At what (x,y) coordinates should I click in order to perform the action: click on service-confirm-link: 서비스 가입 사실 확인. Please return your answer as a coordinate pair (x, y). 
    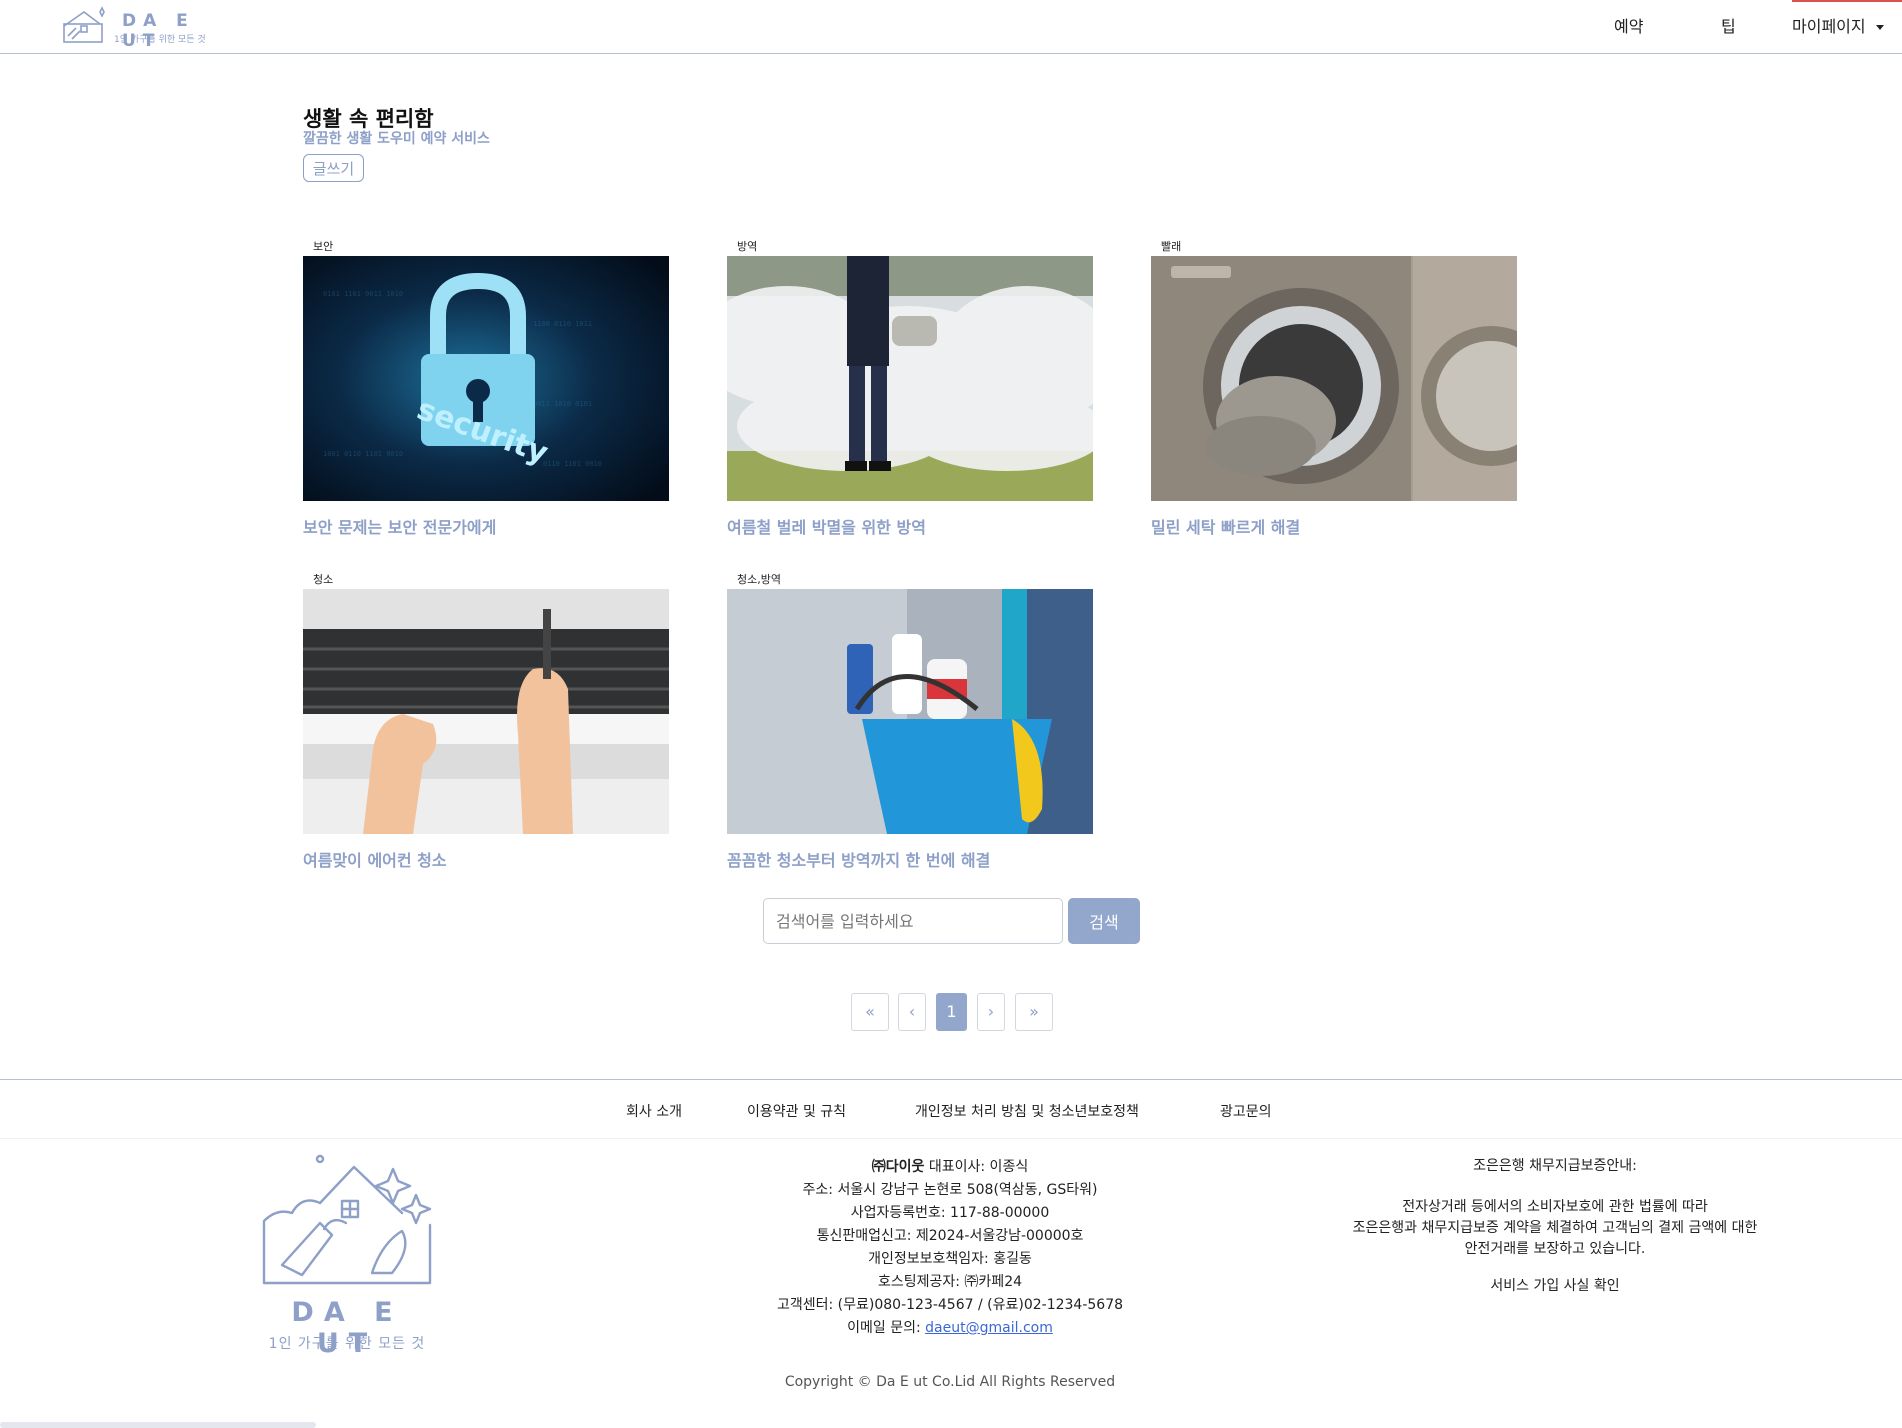
    Looking at the image, I should click on (1555, 1286).